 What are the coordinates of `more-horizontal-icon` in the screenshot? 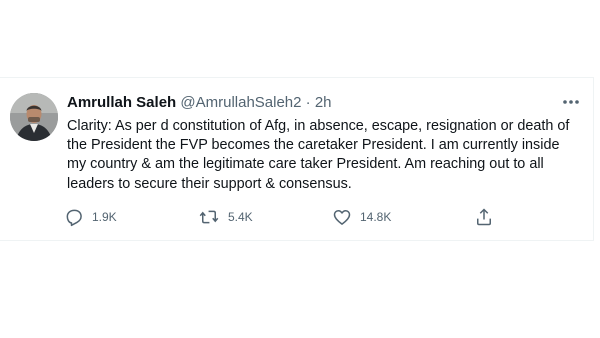 It's located at (571, 102).